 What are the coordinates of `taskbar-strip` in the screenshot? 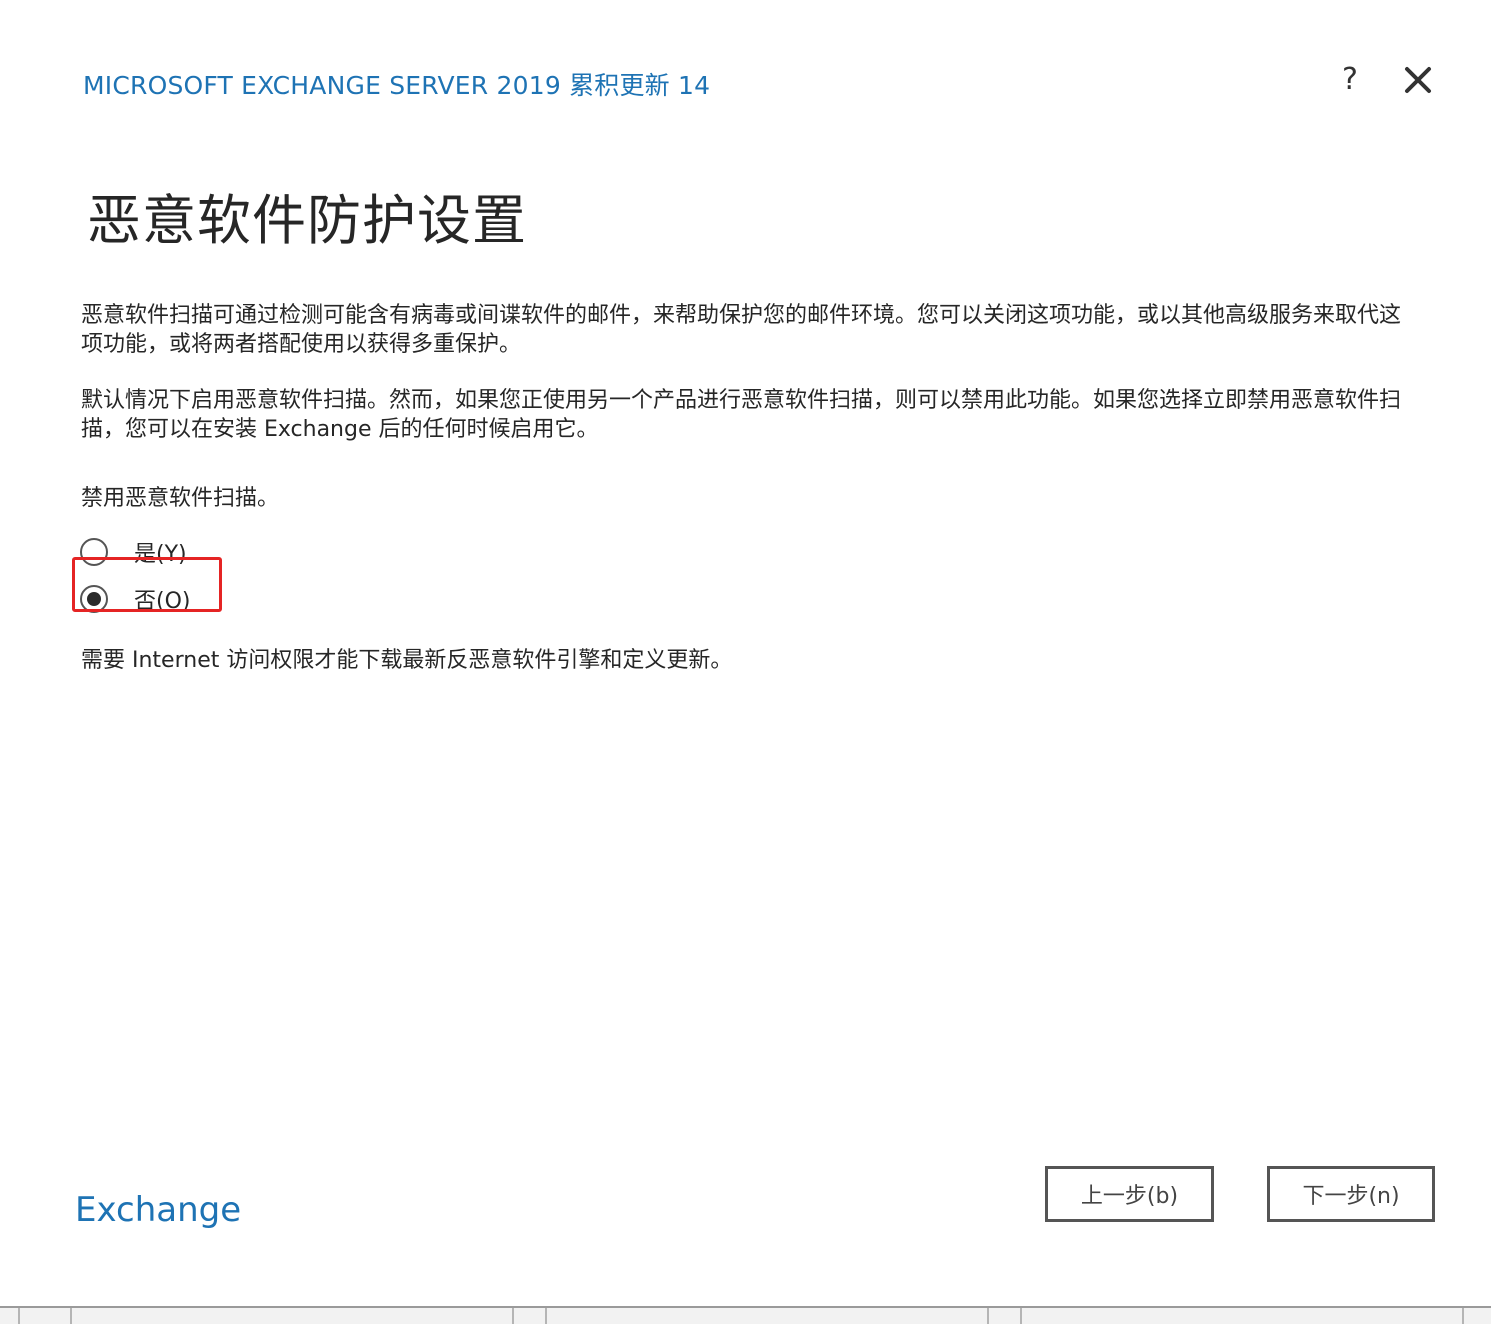 It's located at (745, 1315).